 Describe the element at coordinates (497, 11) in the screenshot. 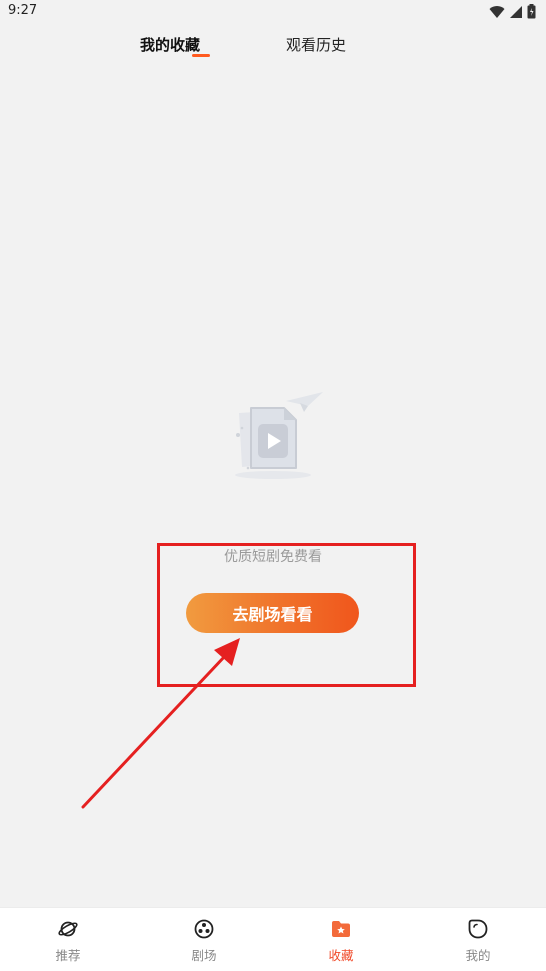

I see `wifi-icon` at that location.